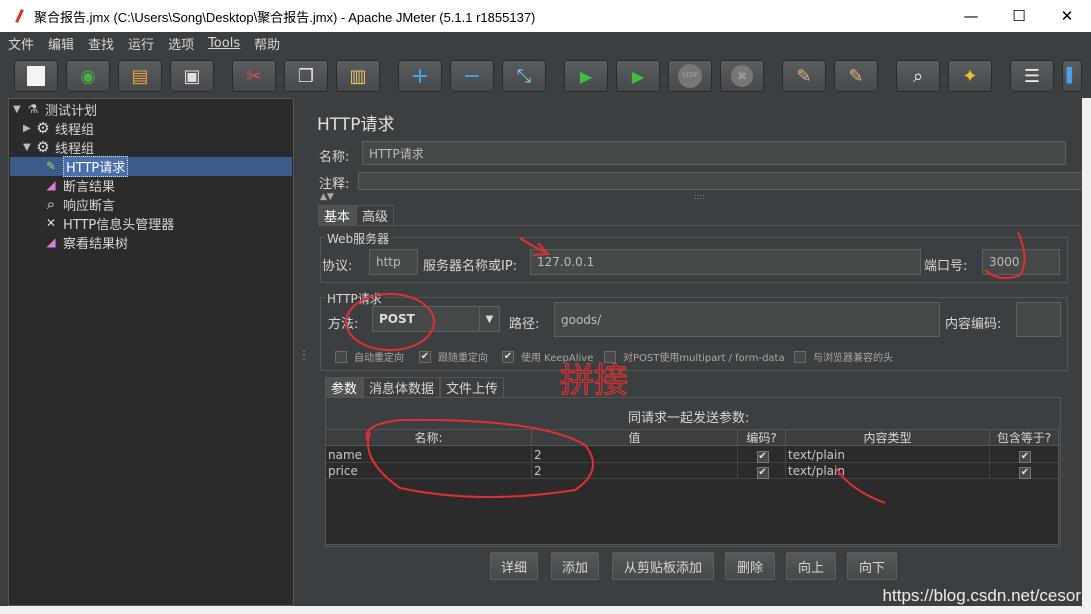  Describe the element at coordinates (140, 76) in the screenshot. I see `open-button: ▤` at that location.